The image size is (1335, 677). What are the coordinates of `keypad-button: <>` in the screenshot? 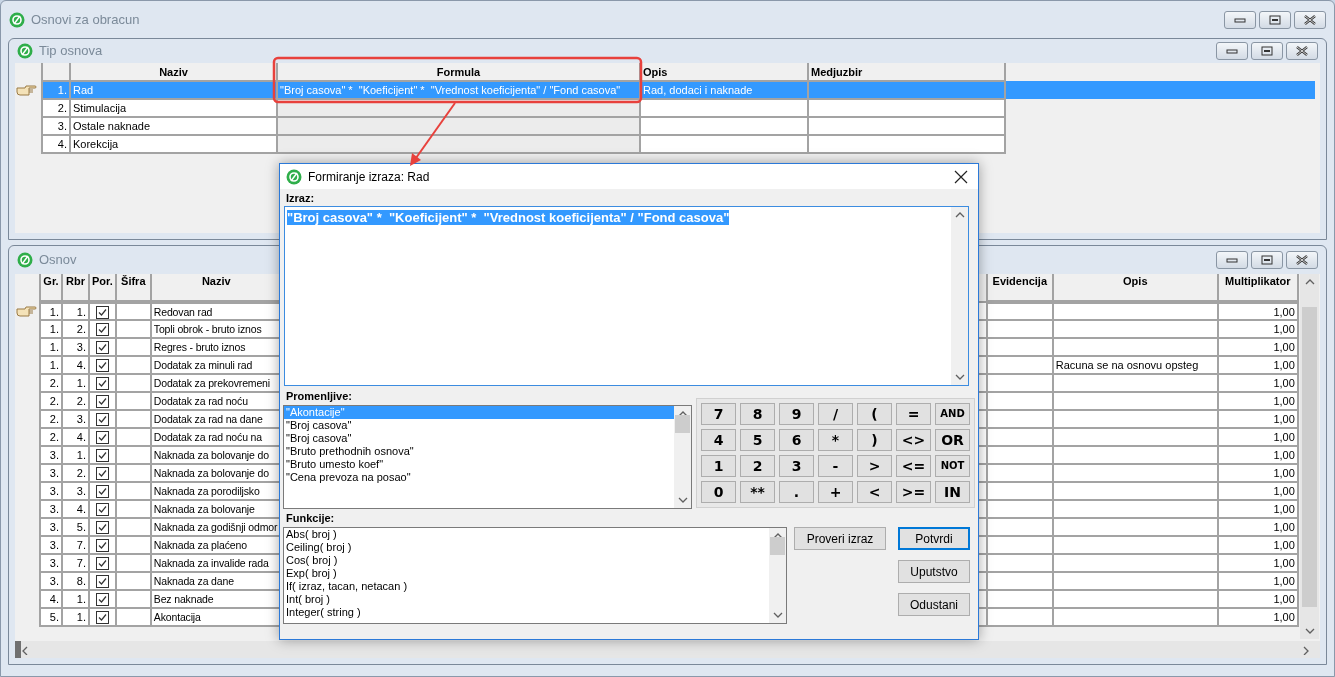 It's located at (913, 440).